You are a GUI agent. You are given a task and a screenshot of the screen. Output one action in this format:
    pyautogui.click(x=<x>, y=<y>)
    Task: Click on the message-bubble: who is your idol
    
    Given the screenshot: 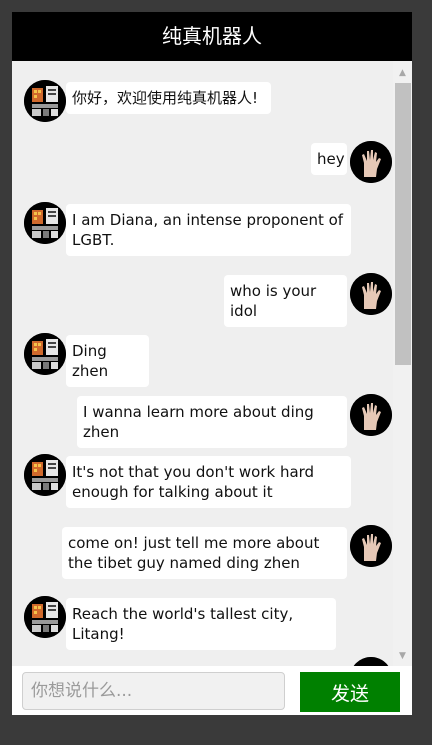 What is the action you would take?
    pyautogui.click(x=285, y=301)
    